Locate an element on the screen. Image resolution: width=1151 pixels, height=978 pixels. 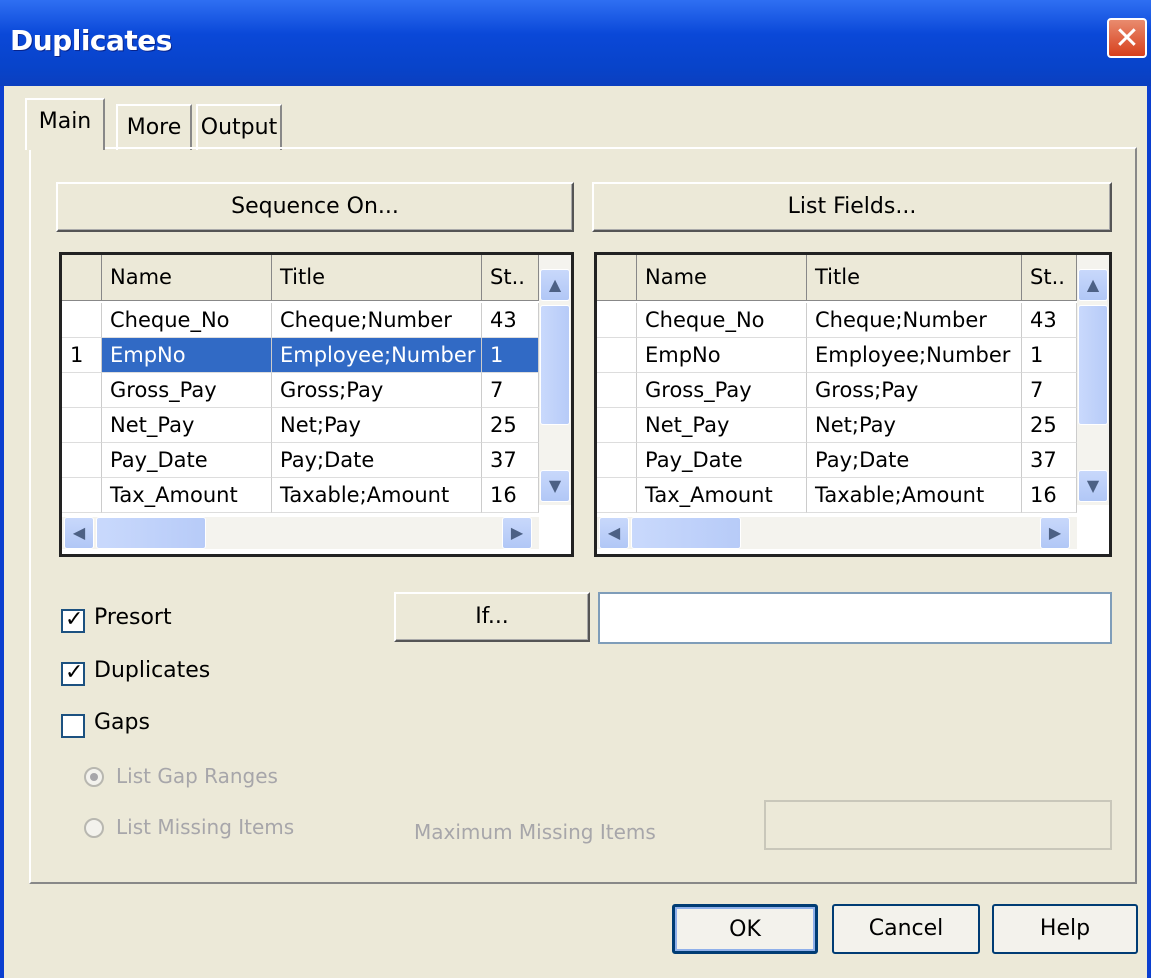
cancel-button: Cancel is located at coordinates (906, 929).